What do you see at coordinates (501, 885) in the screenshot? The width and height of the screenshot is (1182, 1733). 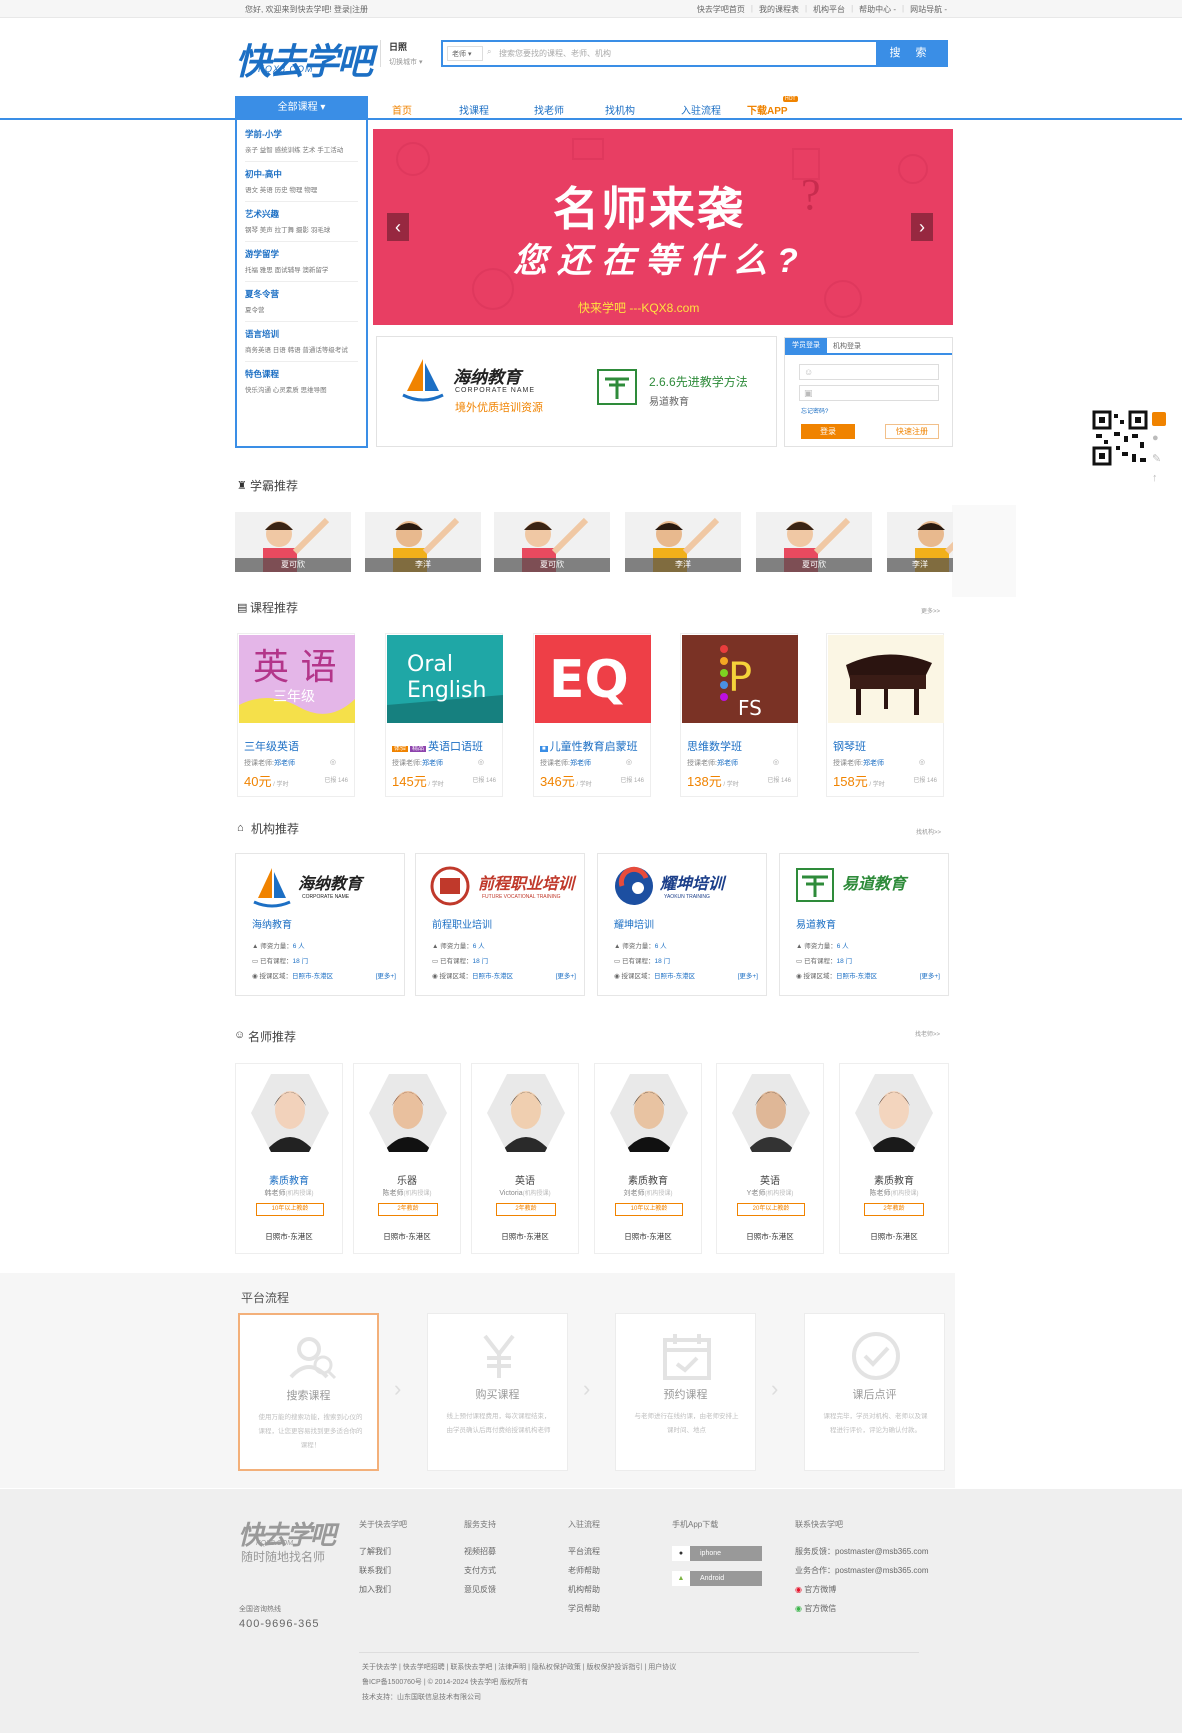 I see `org-logo: 前程职业培训 FUTURE VOCATIONAL TRAINING` at bounding box center [501, 885].